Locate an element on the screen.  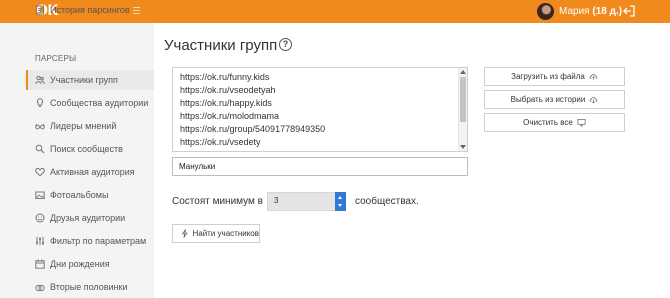
cloud-download-icon is located at coordinates (594, 100).